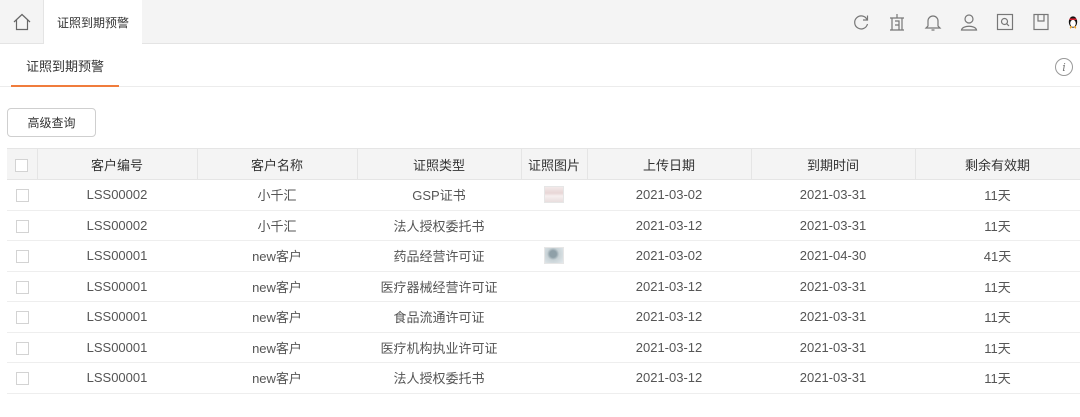 The height and width of the screenshot is (417, 1080). Describe the element at coordinates (540, 66) in the screenshot. I see `sub-navigation: 证照到期预警 i` at that location.